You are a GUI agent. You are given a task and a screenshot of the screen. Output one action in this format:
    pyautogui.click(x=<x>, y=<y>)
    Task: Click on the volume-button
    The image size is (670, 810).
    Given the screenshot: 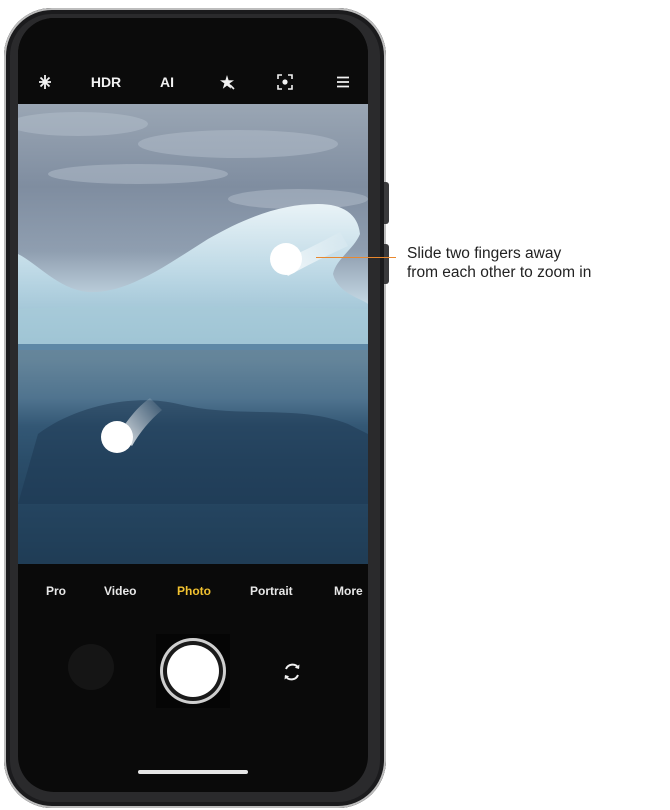 What is the action you would take?
    pyautogui.click(x=386, y=203)
    